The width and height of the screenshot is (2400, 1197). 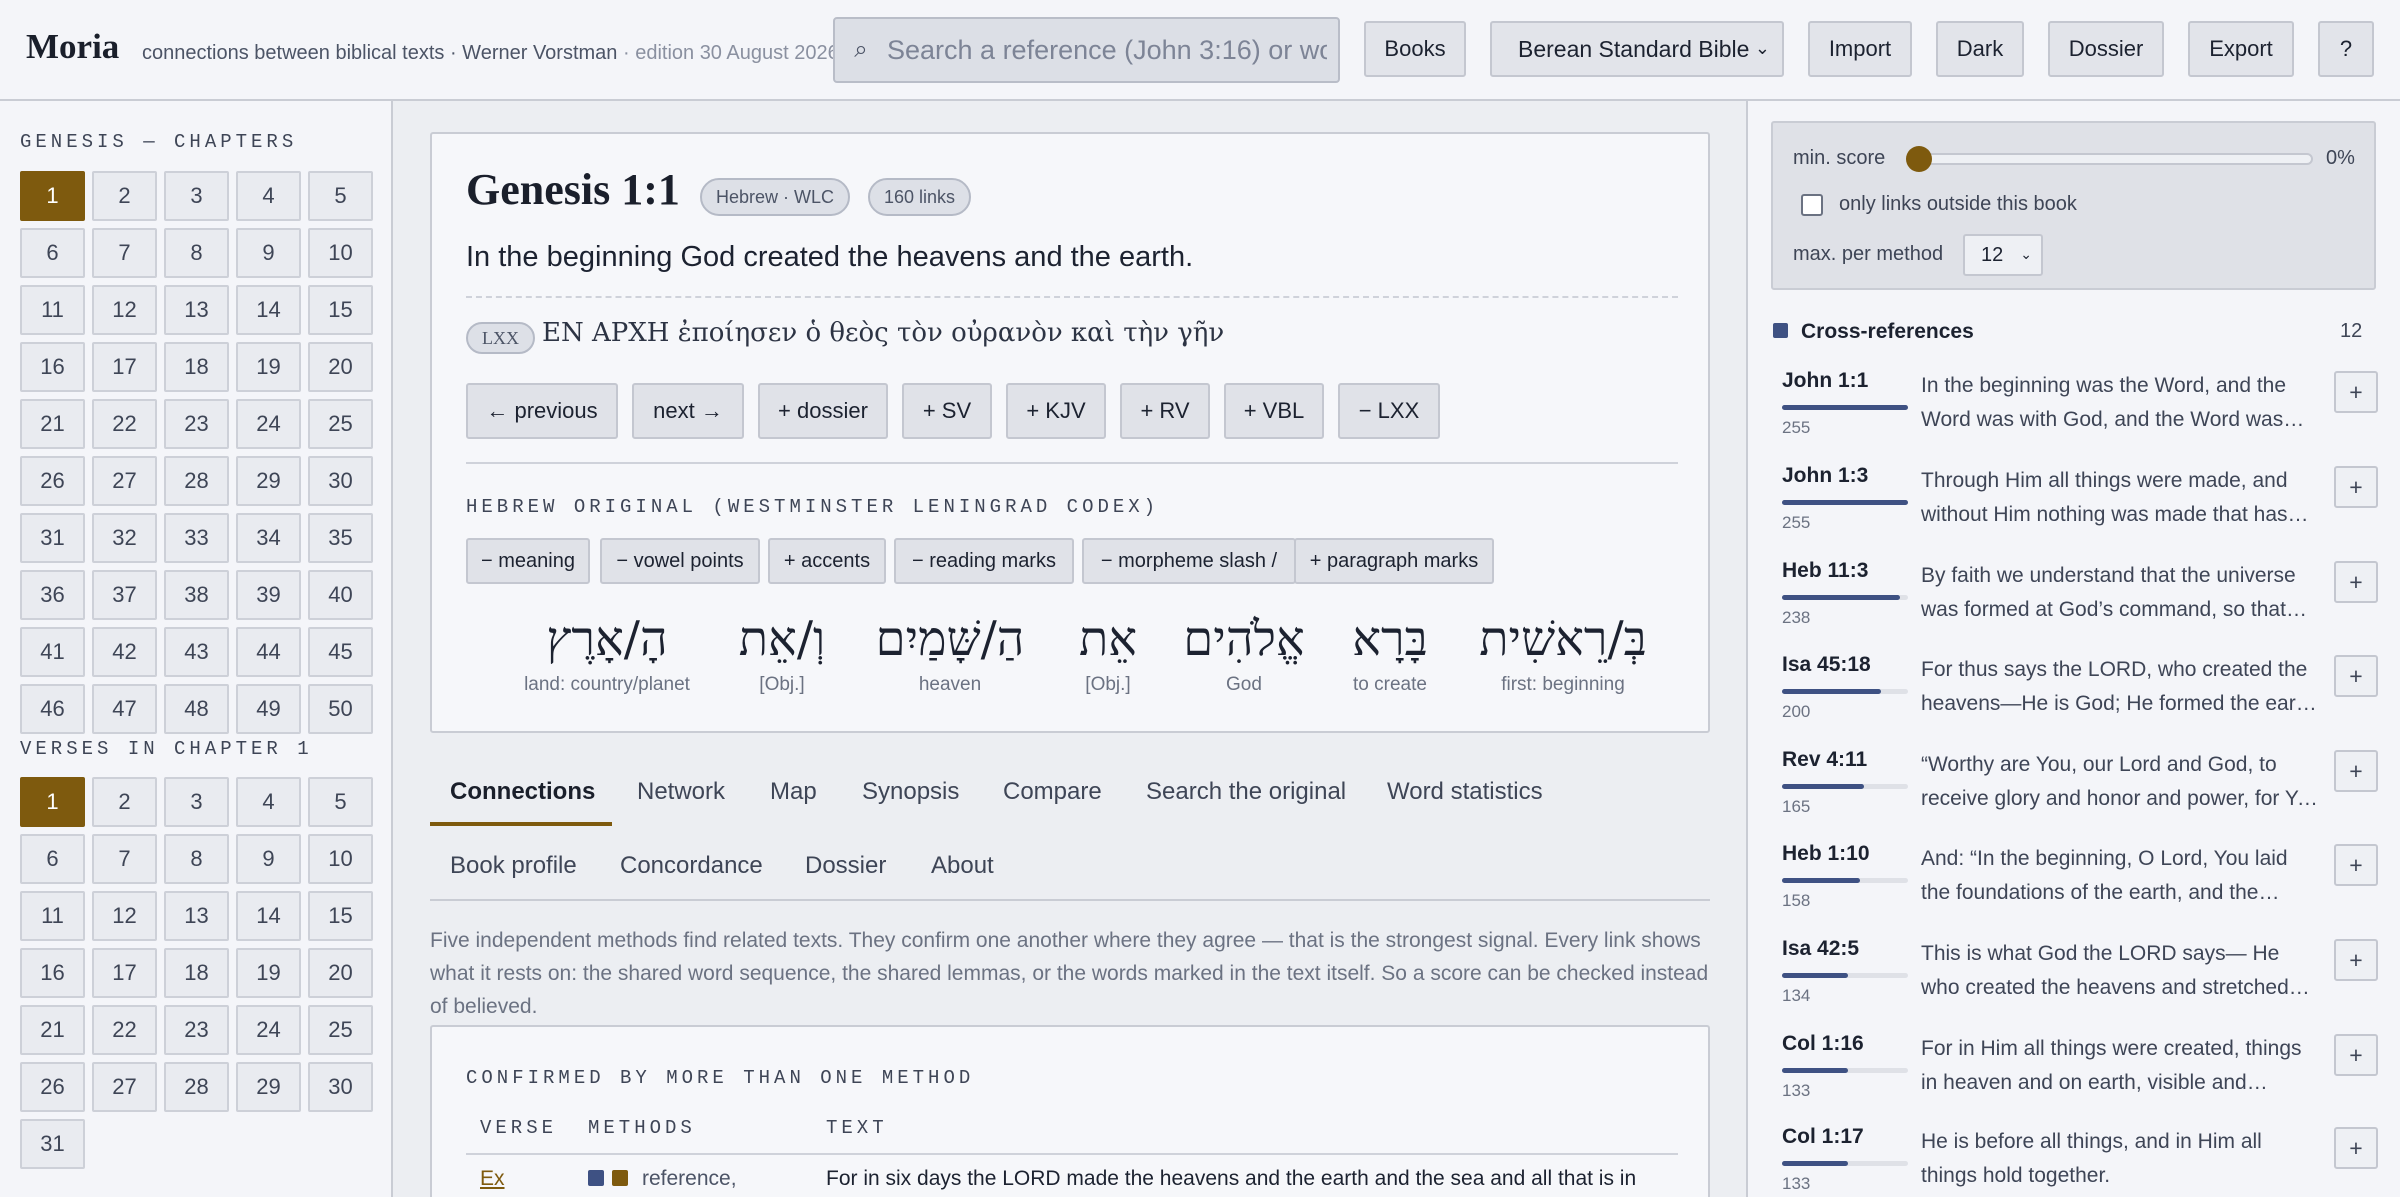 I want to click on verse-17: 17, so click(x=124, y=973).